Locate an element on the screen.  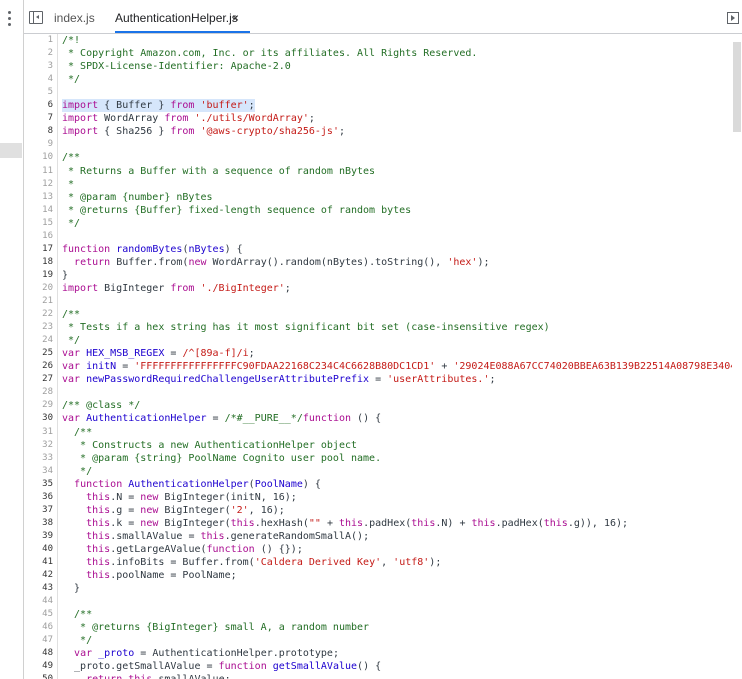
code-token: function is located at coordinates (230, 549).